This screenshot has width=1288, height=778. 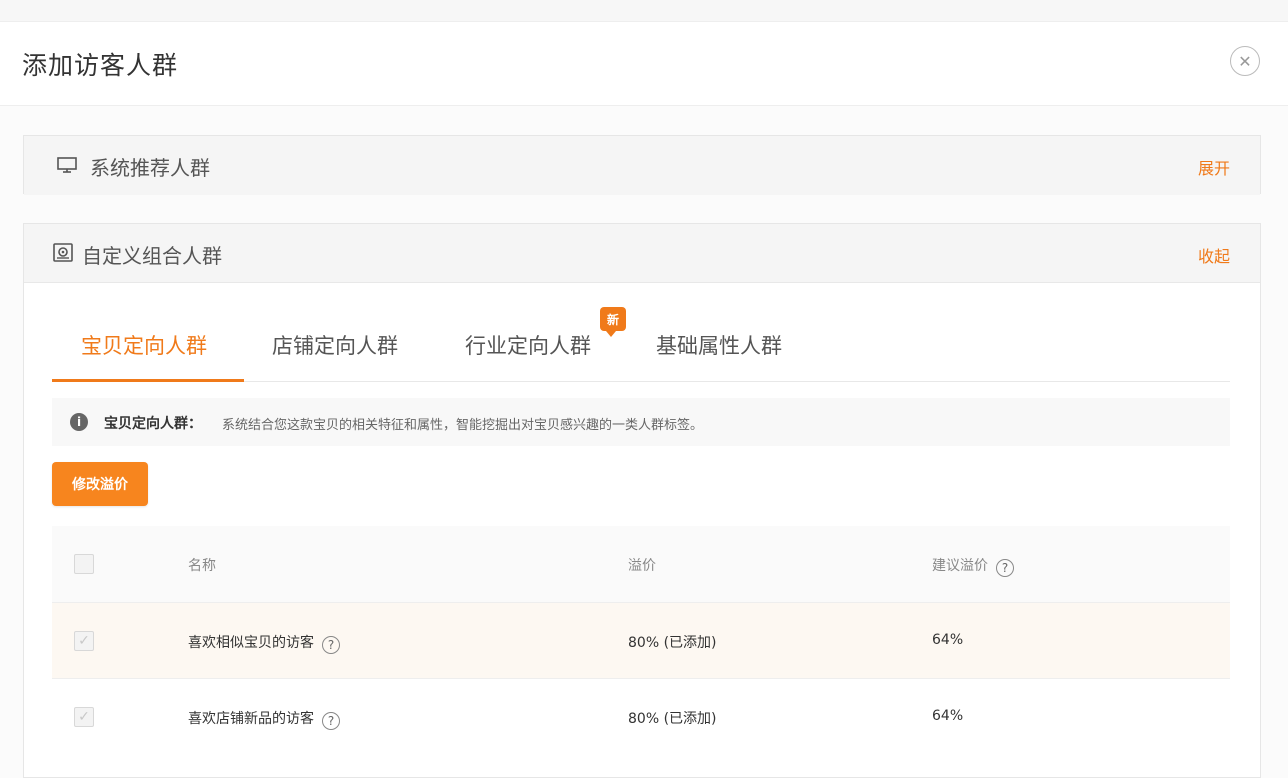 What do you see at coordinates (644, 11) in the screenshot?
I see `top-strip` at bounding box center [644, 11].